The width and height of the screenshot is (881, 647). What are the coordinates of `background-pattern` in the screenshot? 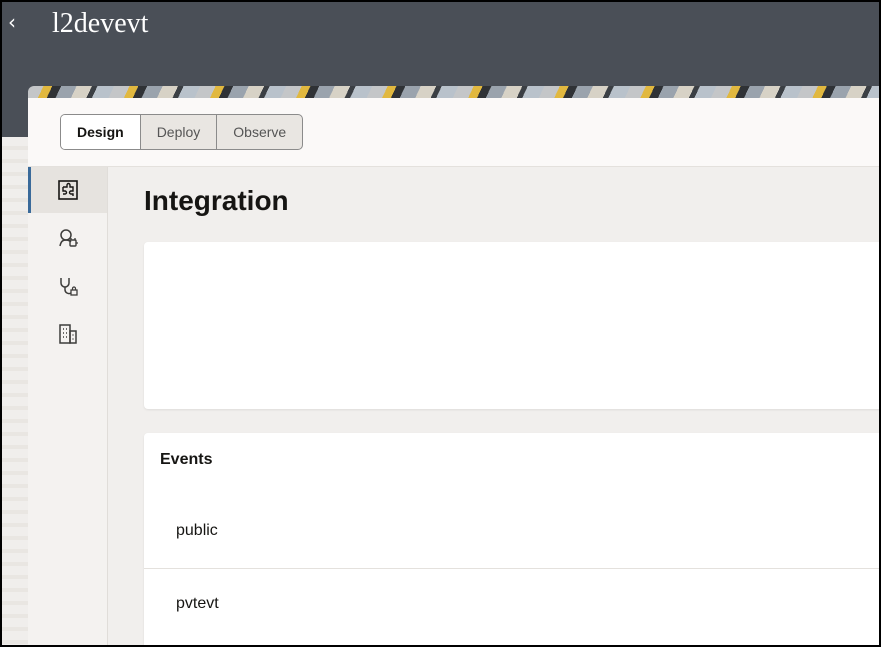 It's located at (14, 392).